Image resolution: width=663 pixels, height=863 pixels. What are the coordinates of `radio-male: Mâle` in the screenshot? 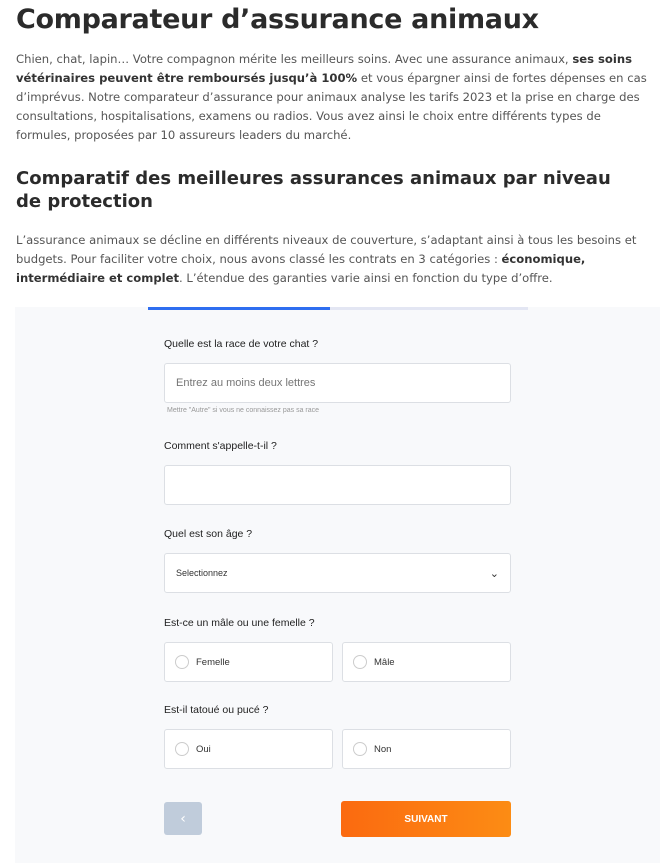 It's located at (426, 662).